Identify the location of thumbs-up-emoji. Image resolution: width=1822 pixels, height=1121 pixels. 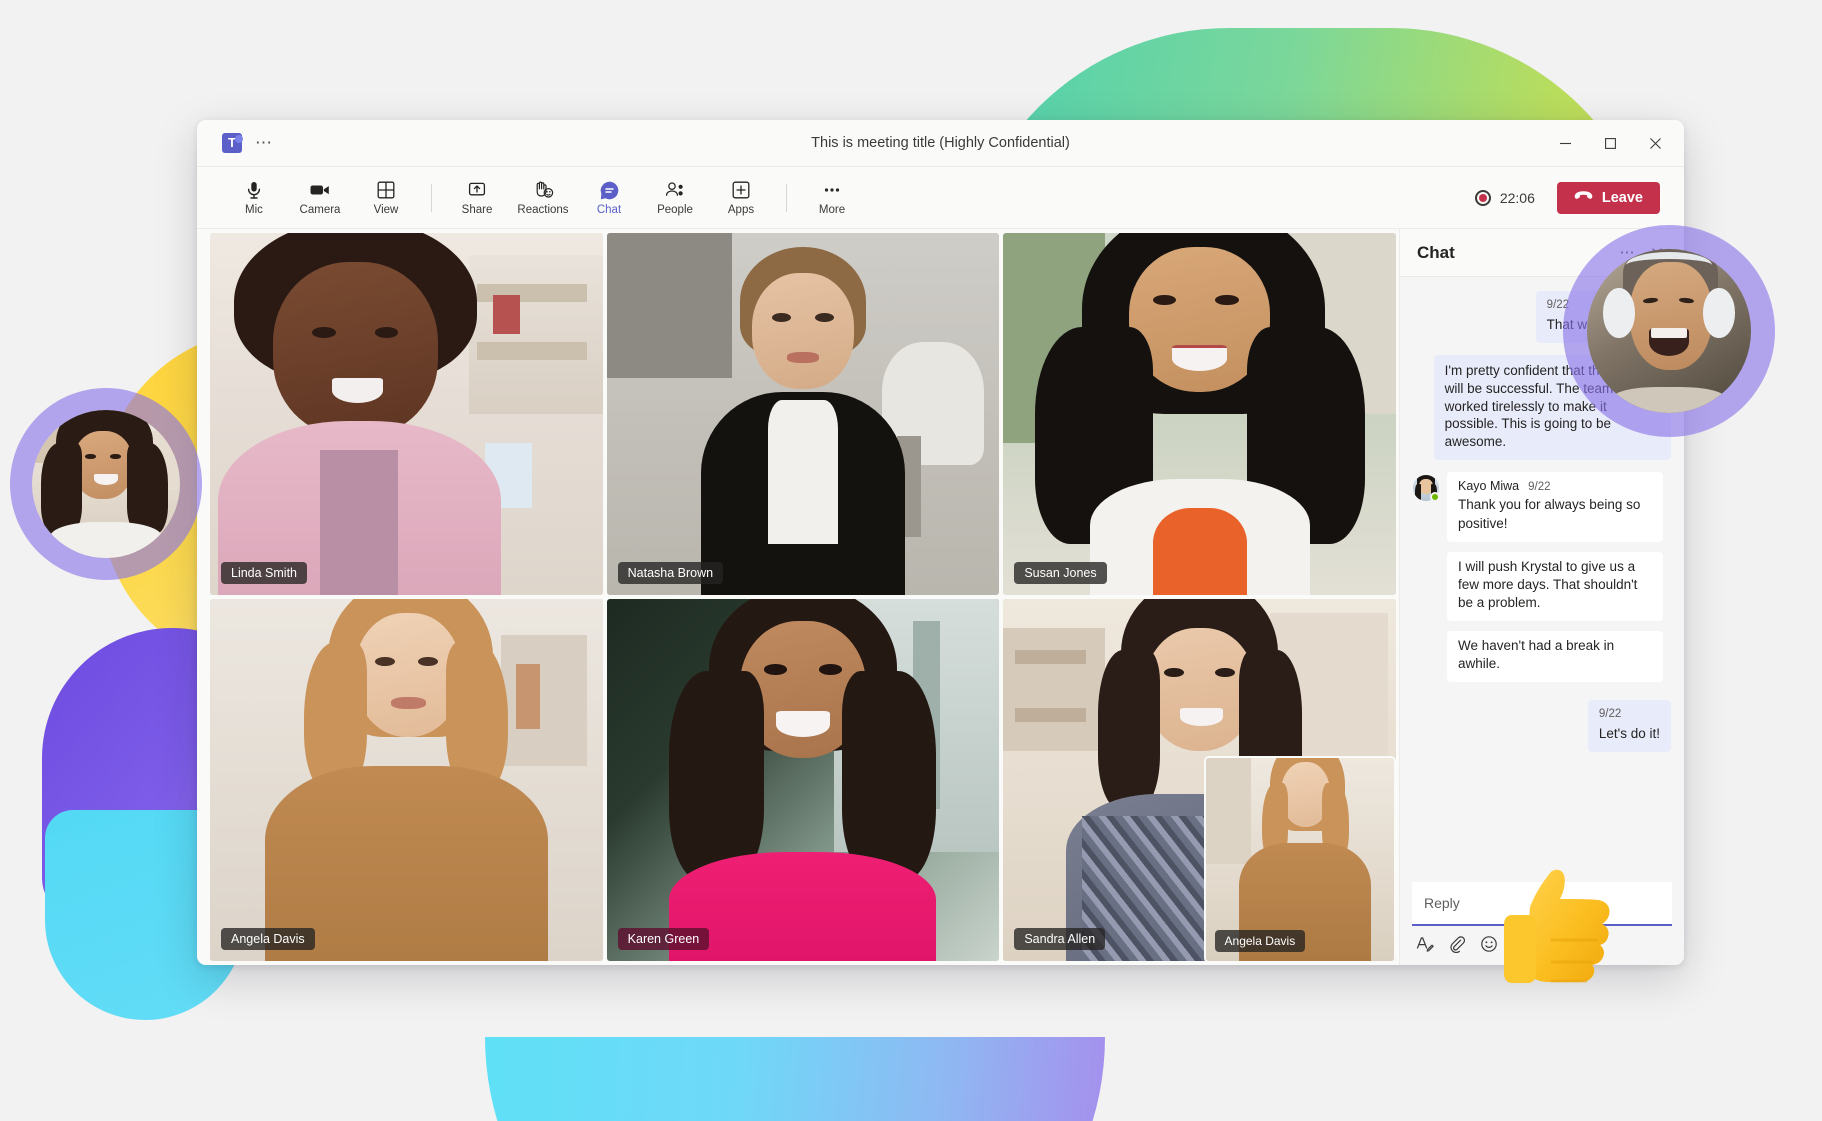
(1570, 925).